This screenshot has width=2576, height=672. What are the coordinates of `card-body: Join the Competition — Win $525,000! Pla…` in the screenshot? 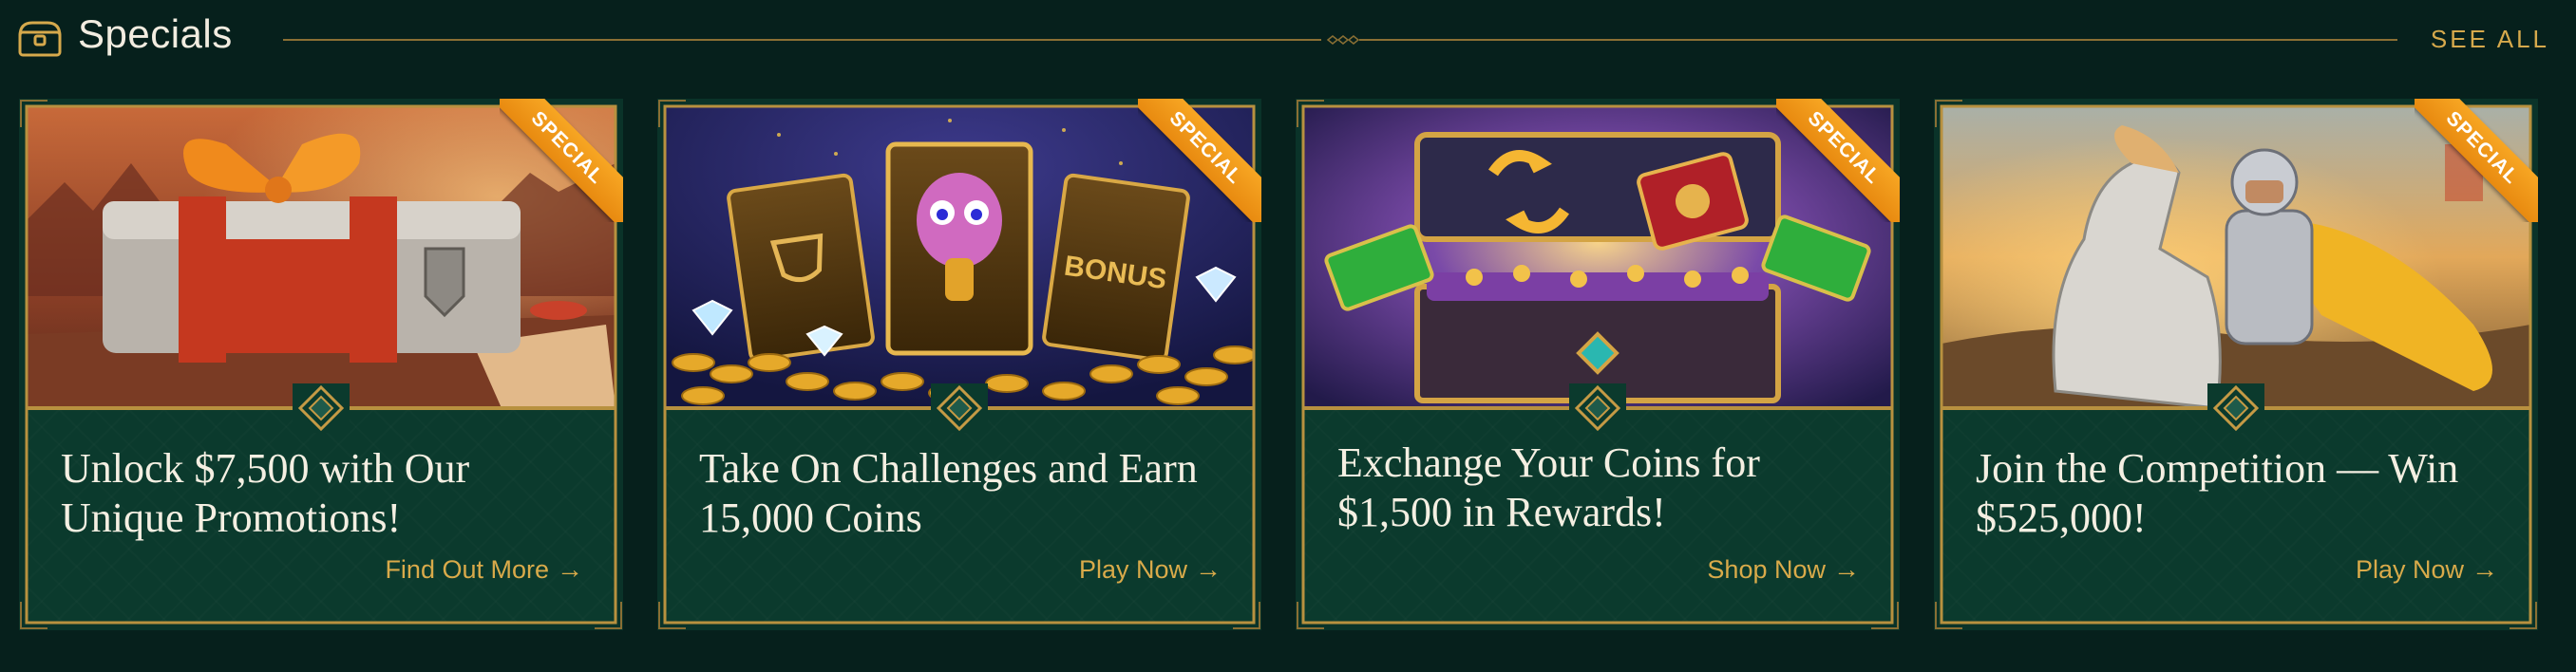 It's located at (2235, 516).